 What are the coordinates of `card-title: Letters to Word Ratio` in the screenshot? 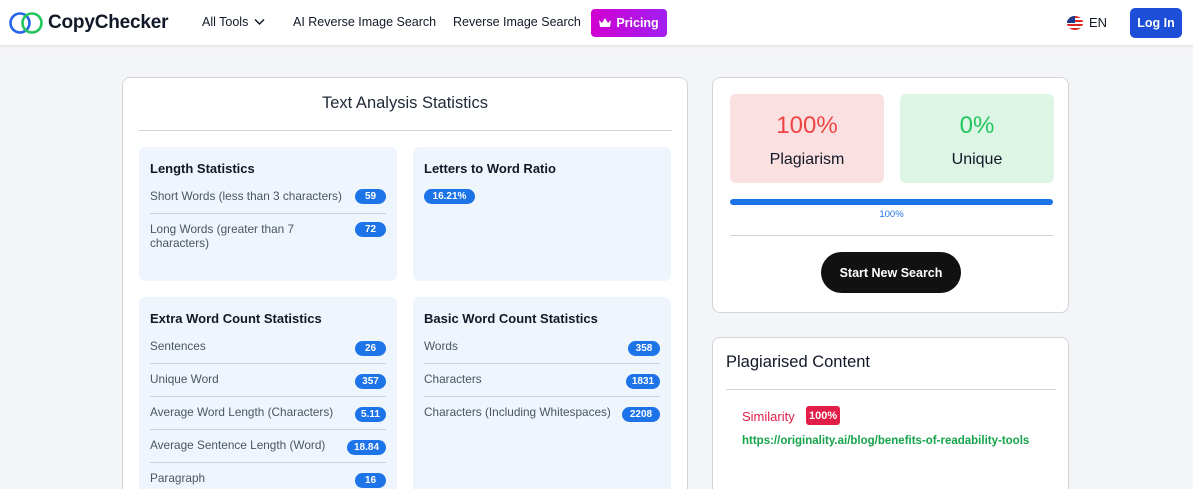 It's located at (490, 168).